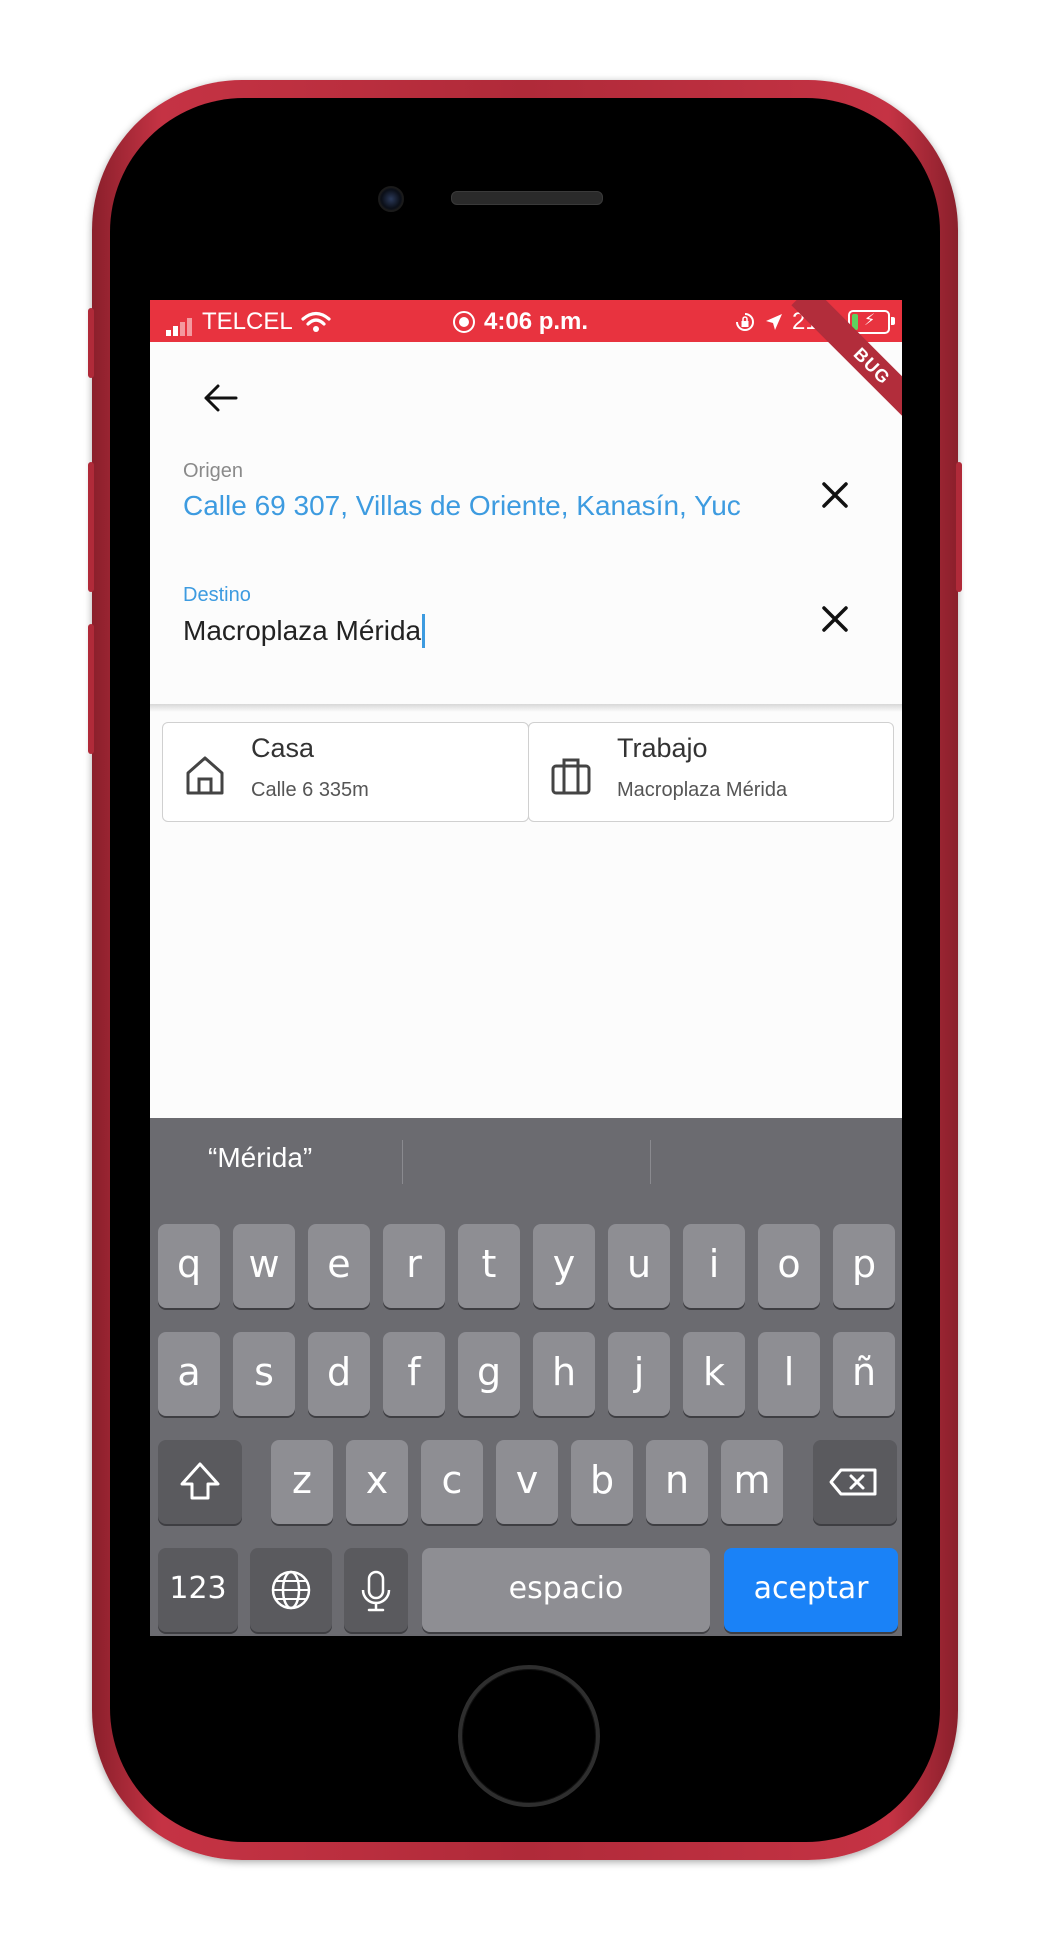 The width and height of the screenshot is (1050, 1934). Describe the element at coordinates (247, 321) in the screenshot. I see `carrier-name: TELCEL` at that location.